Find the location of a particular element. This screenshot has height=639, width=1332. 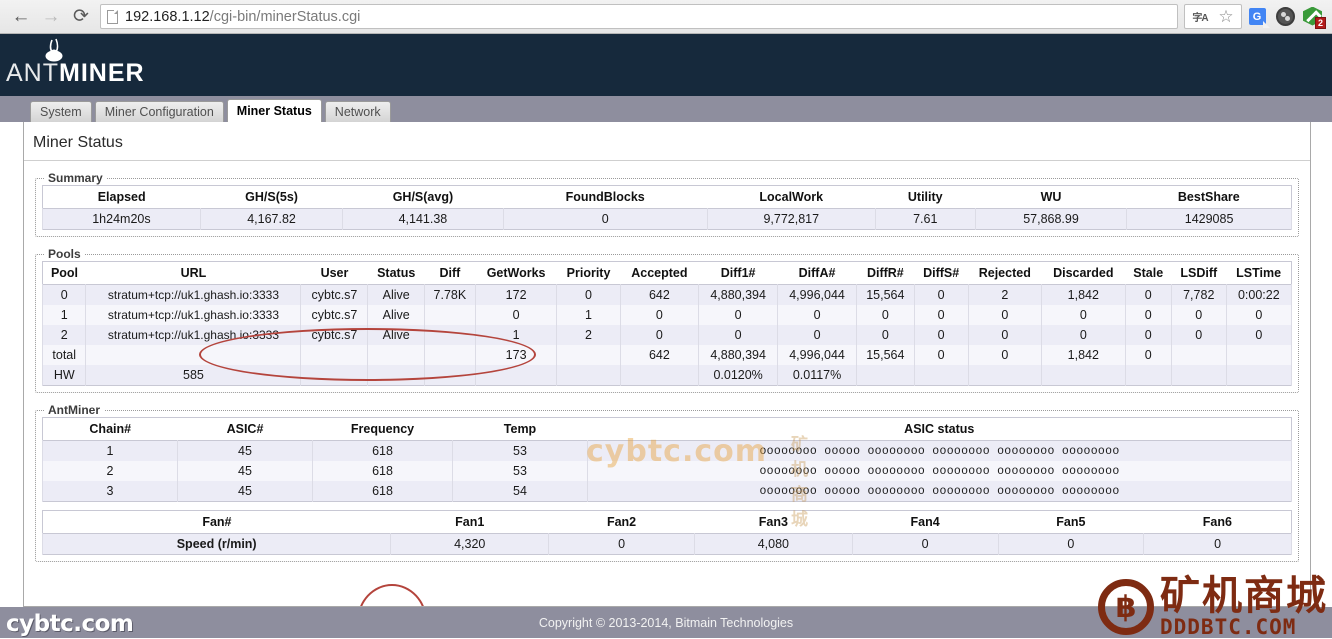

summary-header-ghs5s: GH/S(5s) is located at coordinates (271, 197).